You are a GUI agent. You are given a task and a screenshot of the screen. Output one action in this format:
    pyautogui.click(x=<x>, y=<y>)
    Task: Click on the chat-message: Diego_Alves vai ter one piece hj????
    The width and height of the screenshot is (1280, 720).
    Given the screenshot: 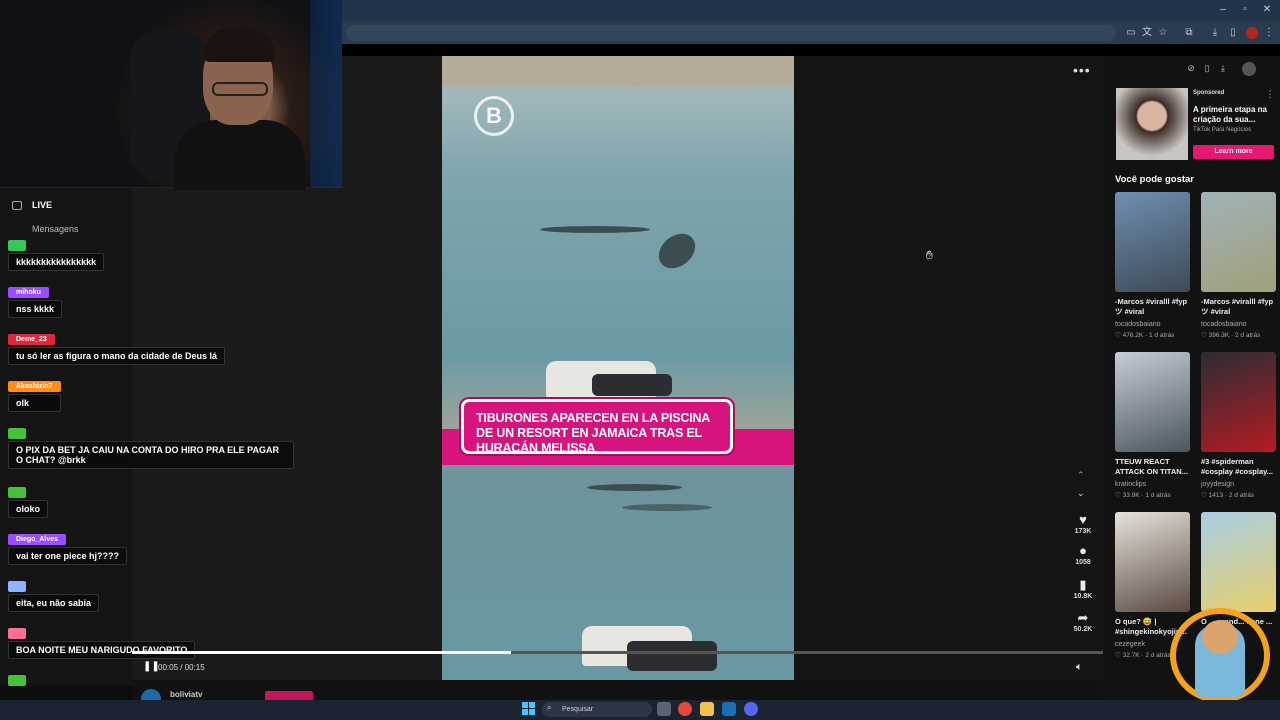 What is the action you would take?
    pyautogui.click(x=68, y=546)
    